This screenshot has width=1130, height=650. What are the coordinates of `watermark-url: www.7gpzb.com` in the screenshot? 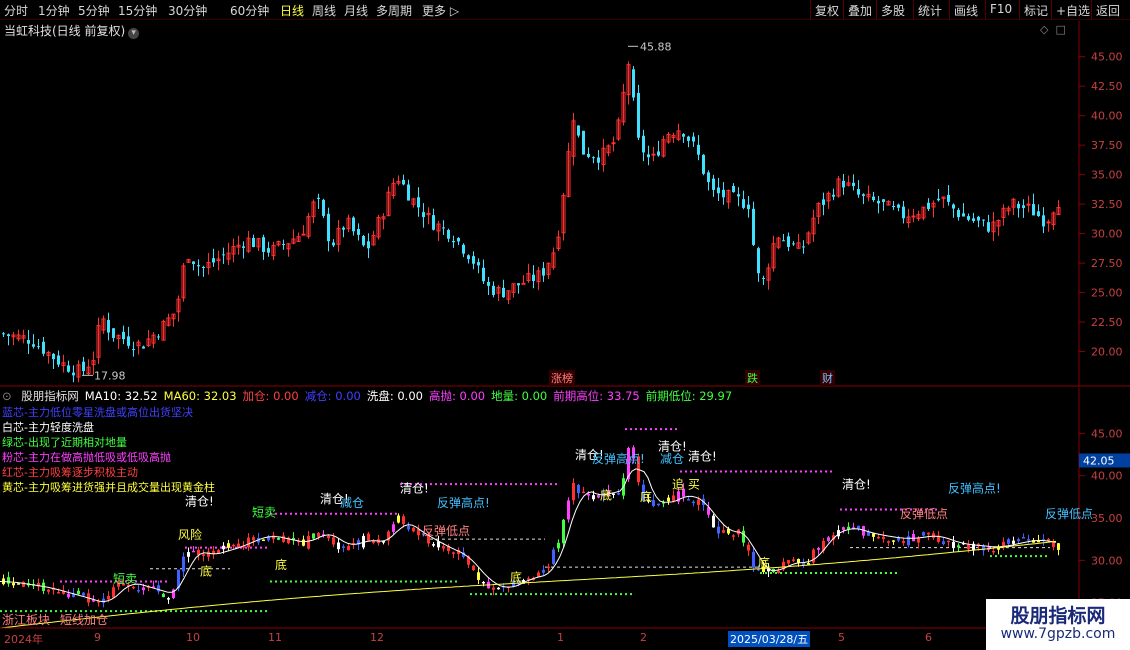 It's located at (1058, 634).